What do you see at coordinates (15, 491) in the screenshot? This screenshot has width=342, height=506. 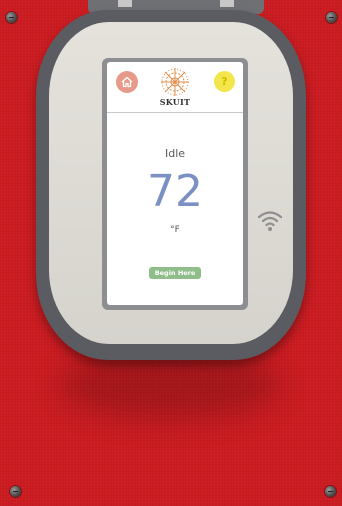 I see `screw-bottom-left-icon` at bounding box center [15, 491].